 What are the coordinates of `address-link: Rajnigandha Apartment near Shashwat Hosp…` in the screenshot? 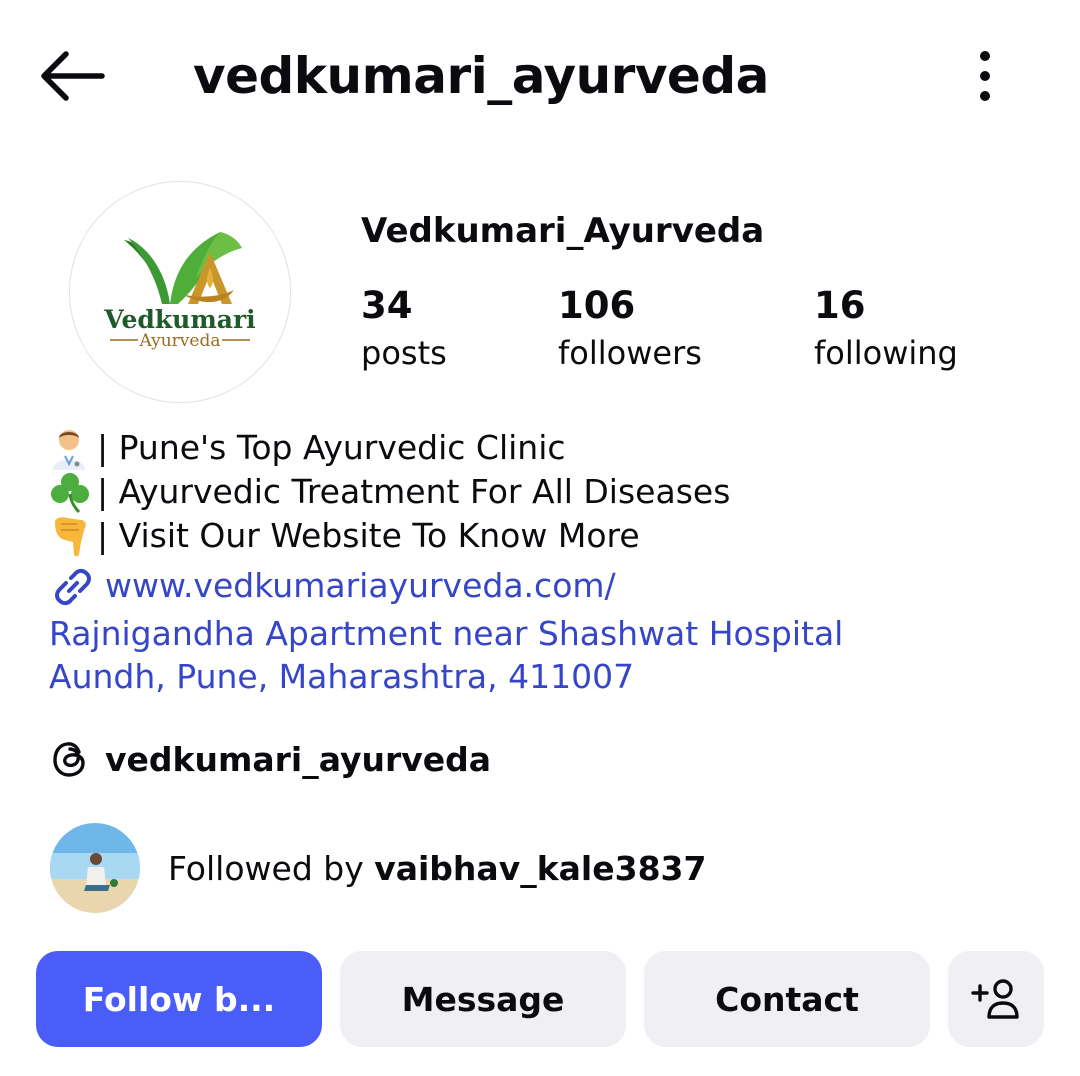 It's located at (446, 655).